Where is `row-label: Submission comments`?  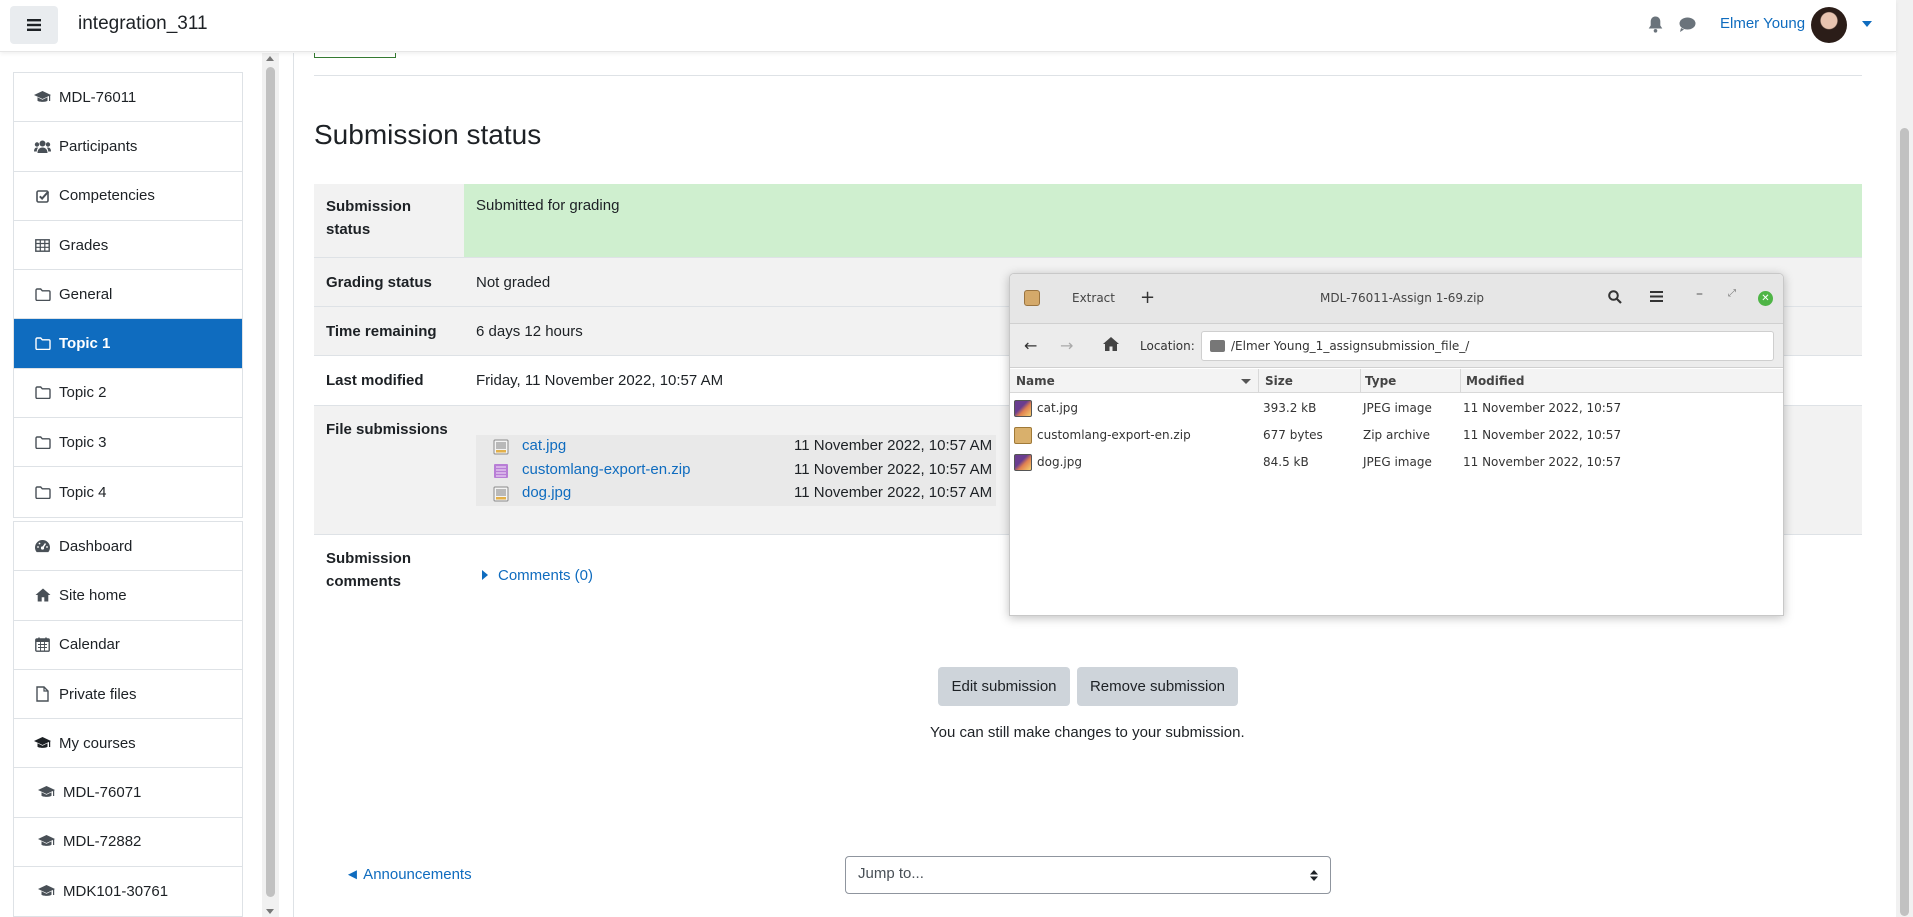
row-label: Submission comments is located at coordinates (369, 570).